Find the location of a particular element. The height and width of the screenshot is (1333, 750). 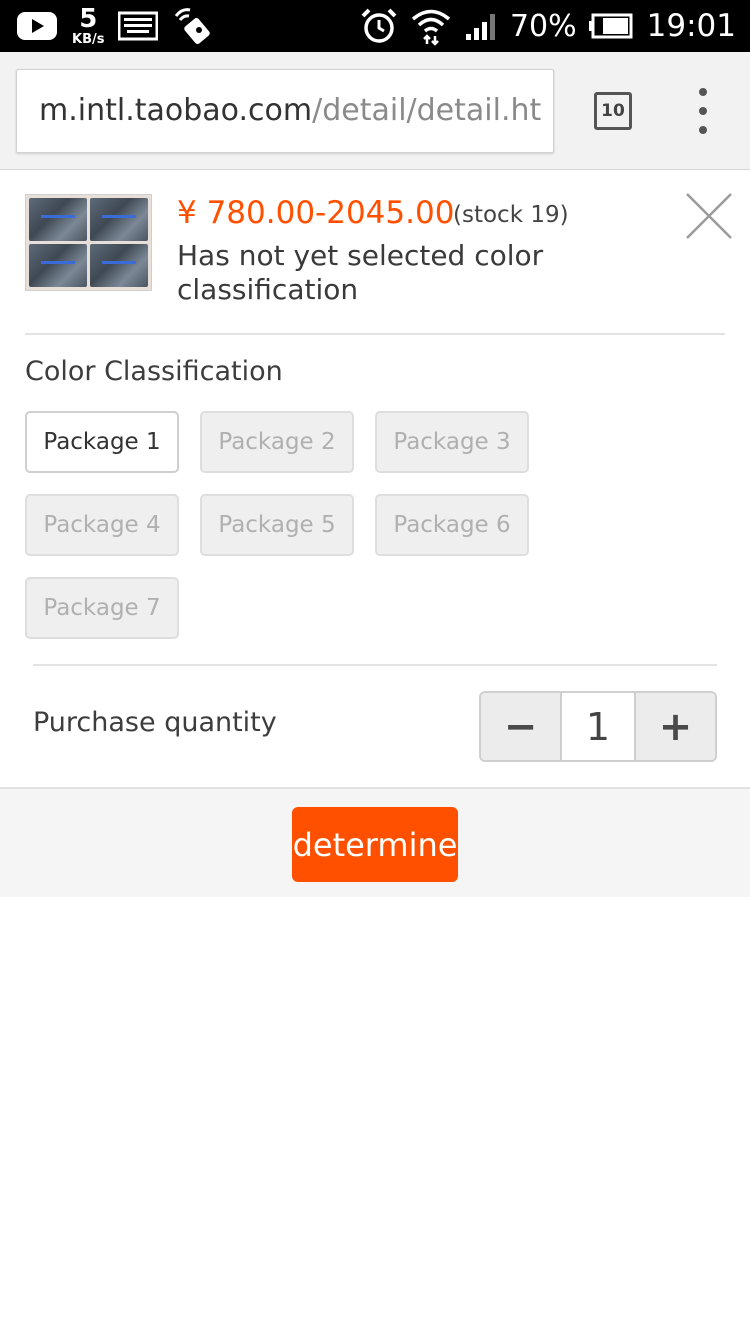

battery-percent: 70% is located at coordinates (543, 26).